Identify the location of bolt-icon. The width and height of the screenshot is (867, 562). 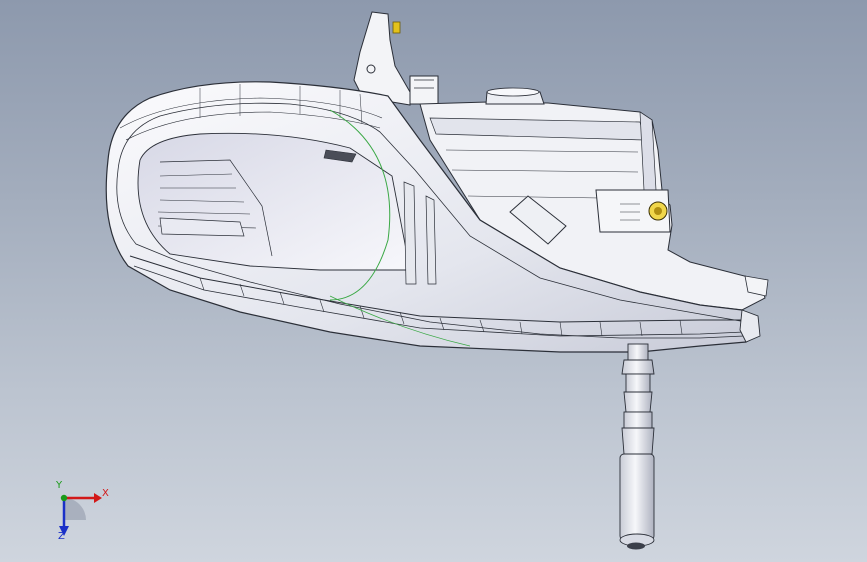
(396, 27).